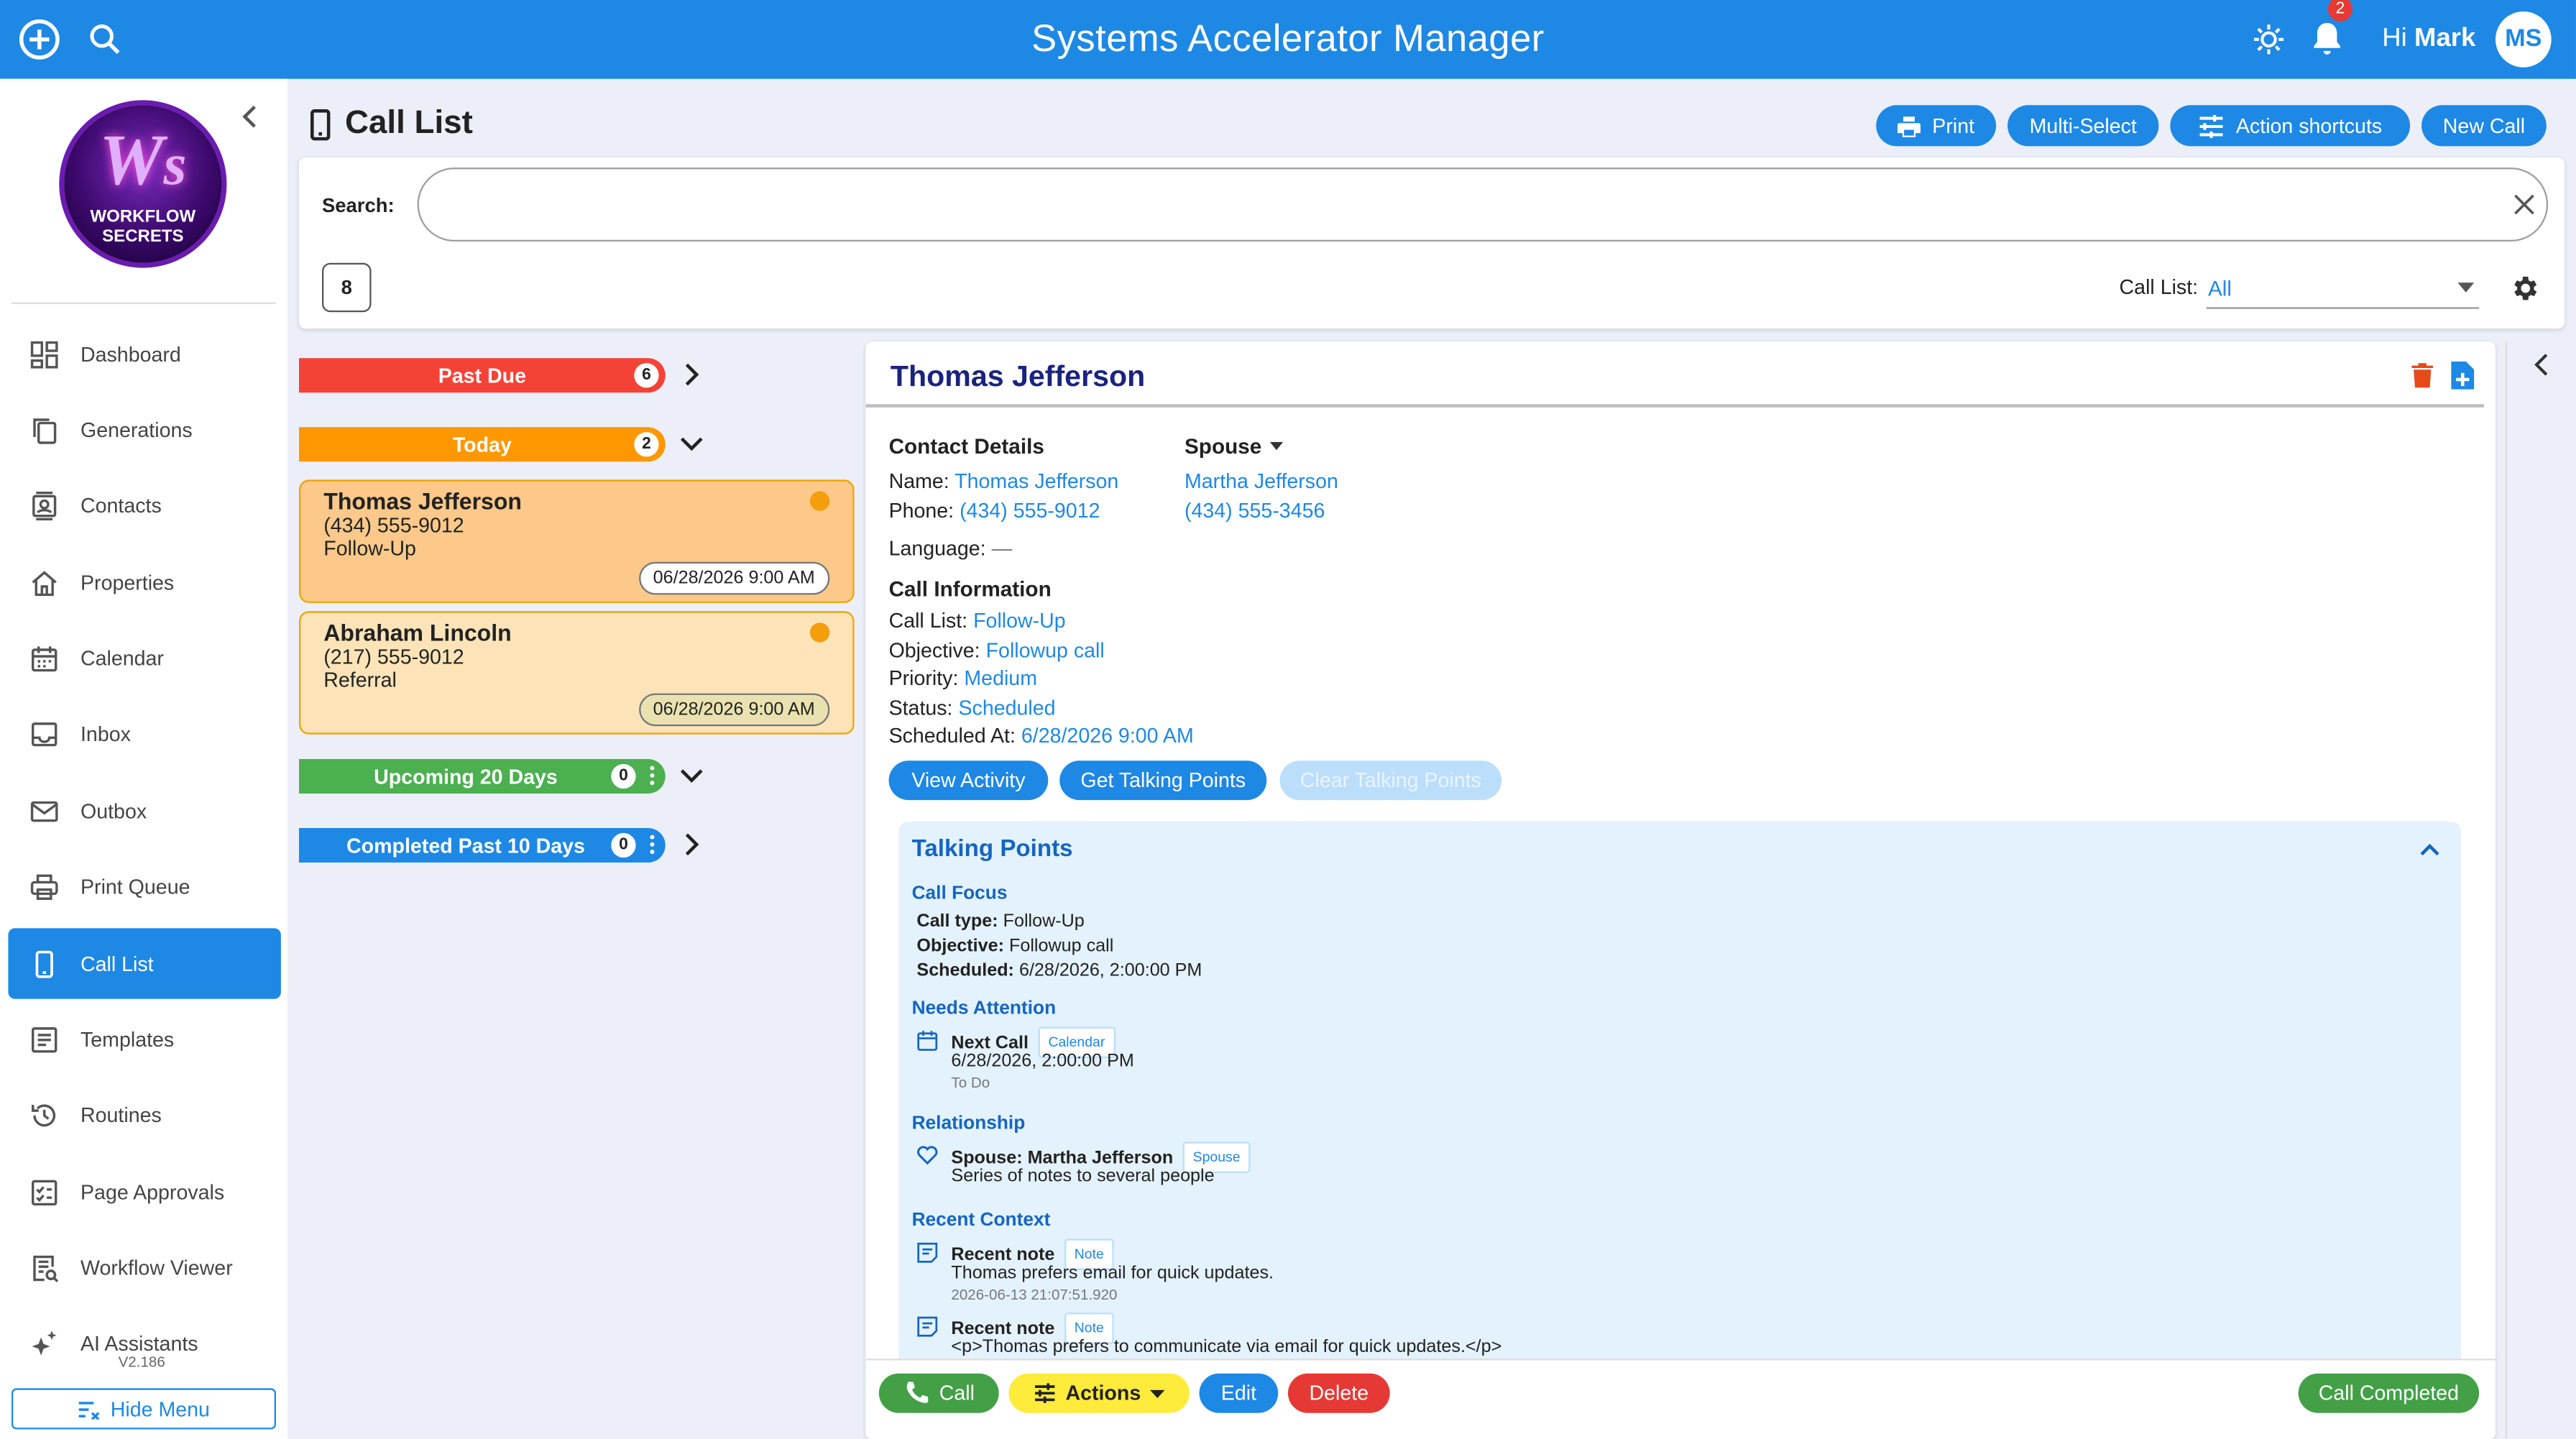 The width and height of the screenshot is (2576, 1439). I want to click on collapse-sidebar-icon, so click(249, 117).